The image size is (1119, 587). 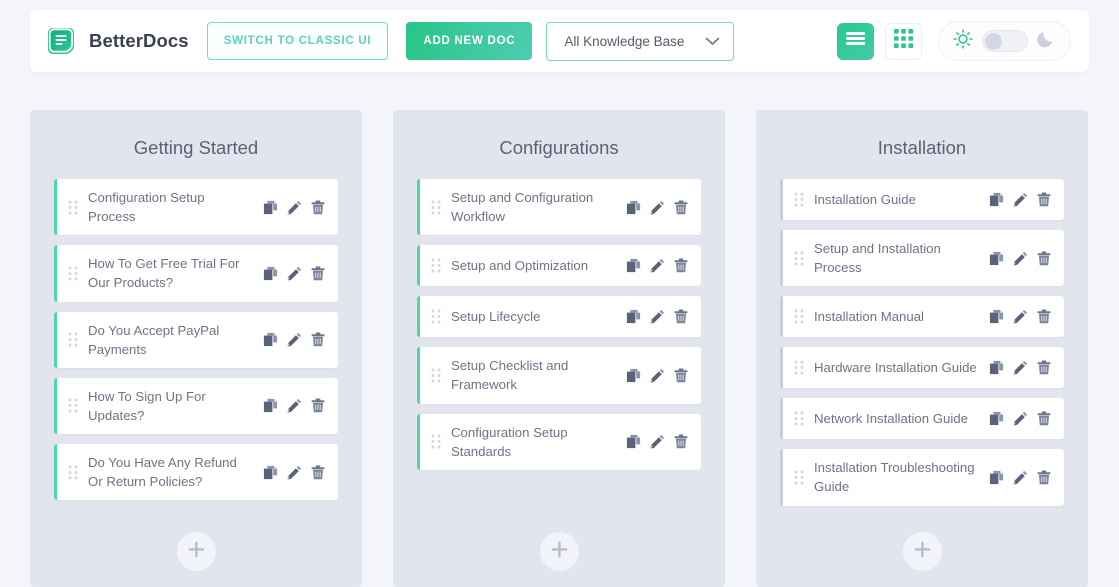 I want to click on doc-card: Installation Troubleshooting Guide, so click(x=922, y=477).